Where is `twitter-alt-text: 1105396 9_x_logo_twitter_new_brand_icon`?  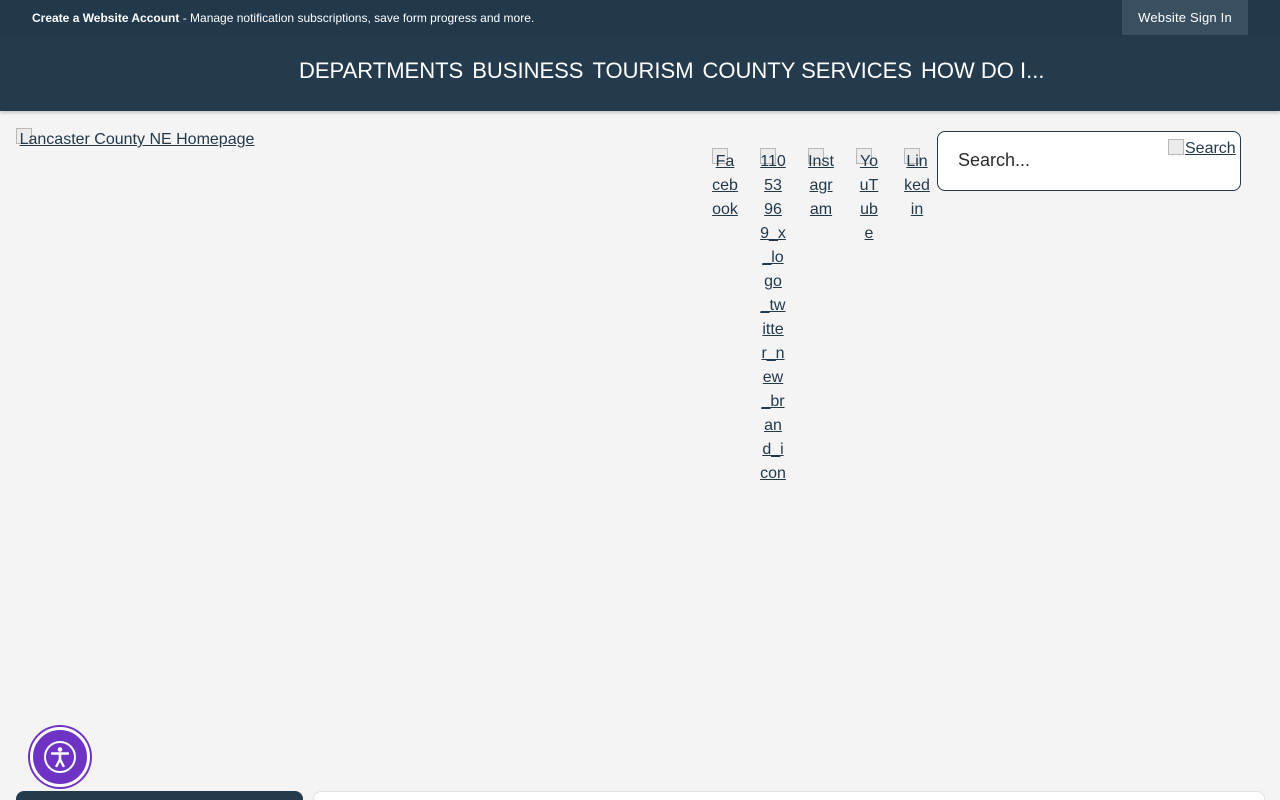 twitter-alt-text: 1105396 9_x_logo_twitter_new_brand_icon is located at coordinates (773, 317).